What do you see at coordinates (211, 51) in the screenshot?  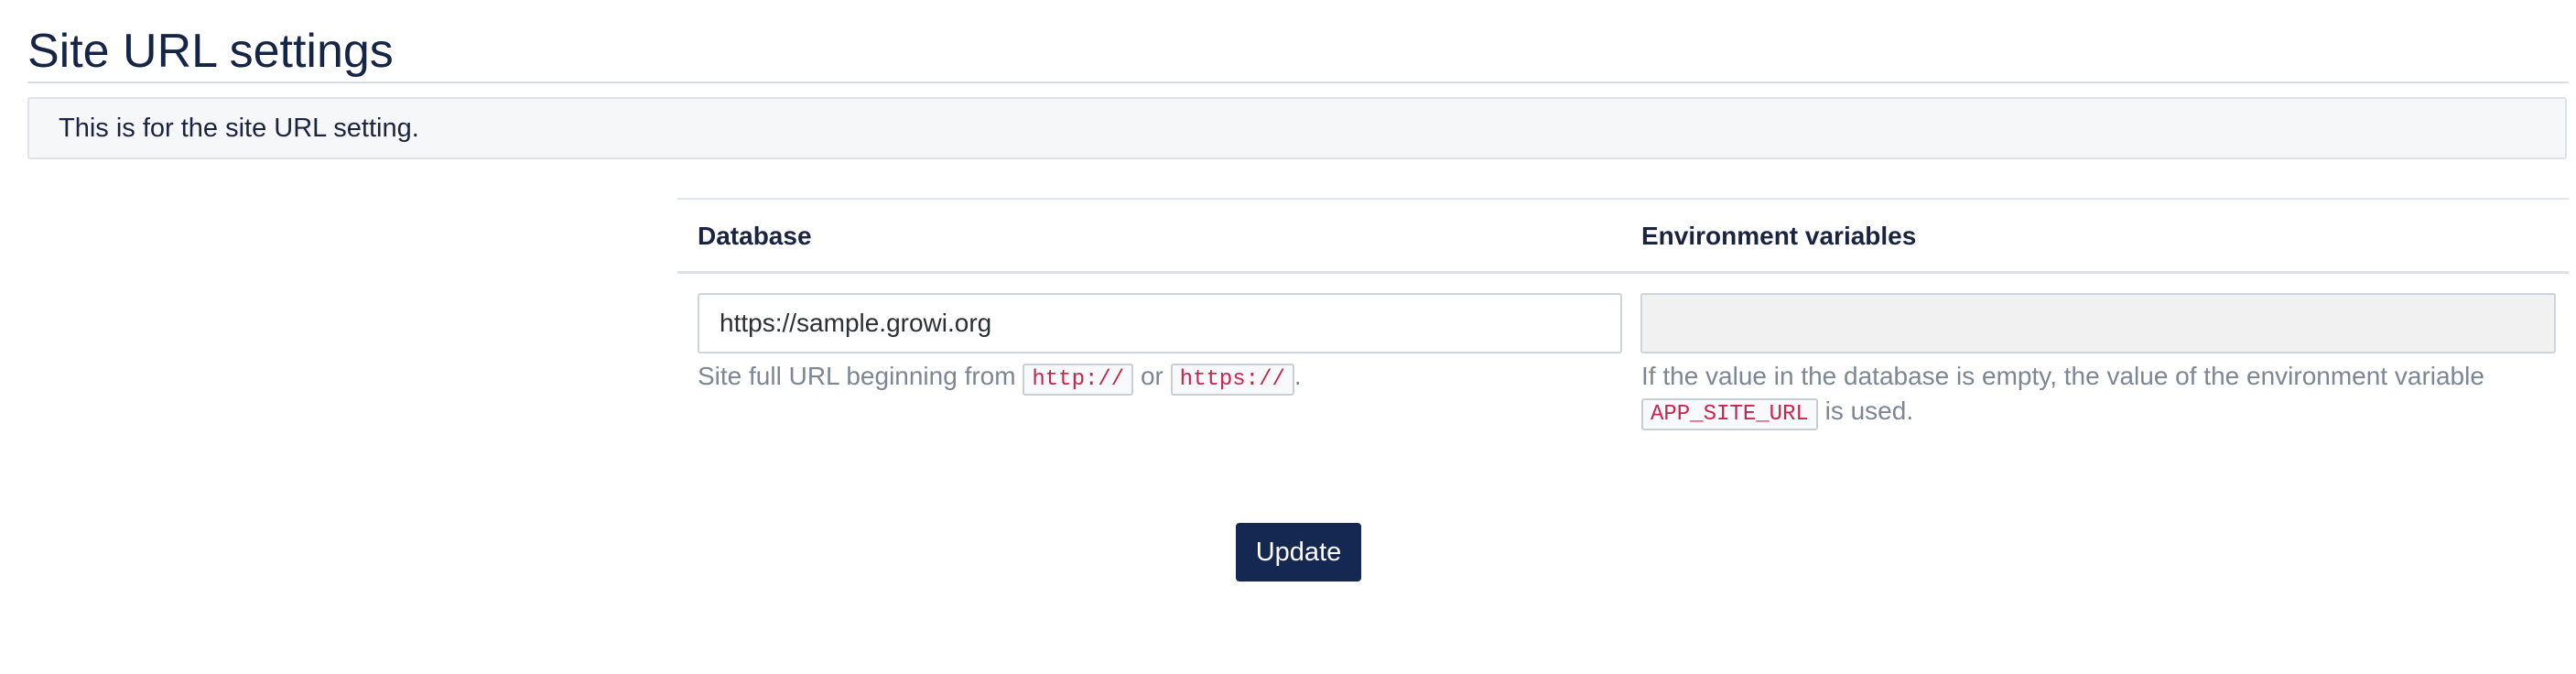 I see `page-title: Site URL settings` at bounding box center [211, 51].